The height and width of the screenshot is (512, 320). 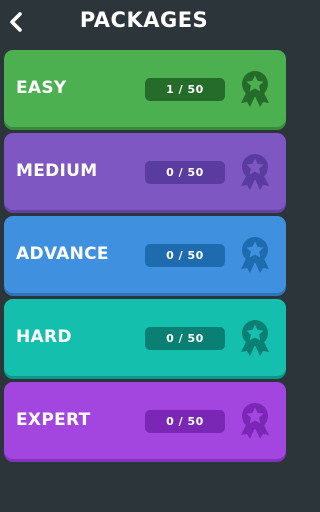 I want to click on package-card-advance: ADVANCE 0 / 50, so click(x=145, y=254).